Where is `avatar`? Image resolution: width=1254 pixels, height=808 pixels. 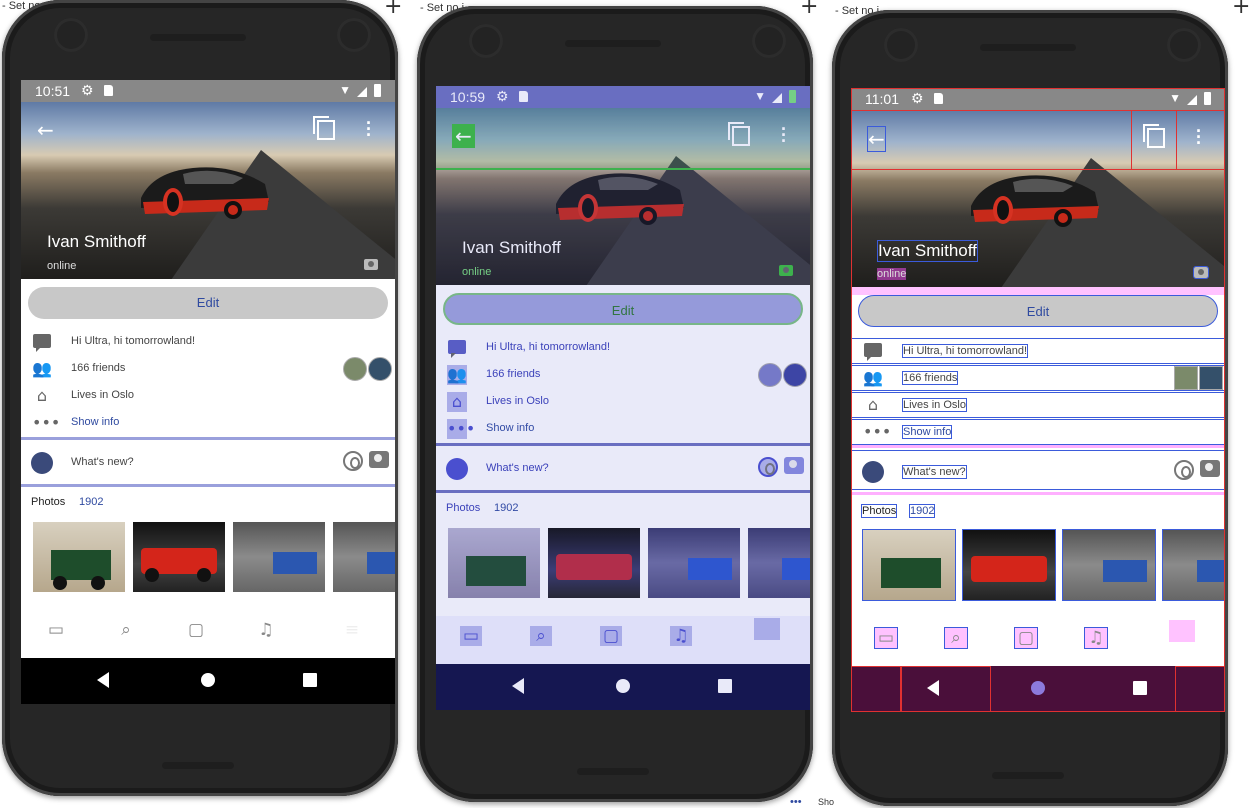 avatar is located at coordinates (873, 472).